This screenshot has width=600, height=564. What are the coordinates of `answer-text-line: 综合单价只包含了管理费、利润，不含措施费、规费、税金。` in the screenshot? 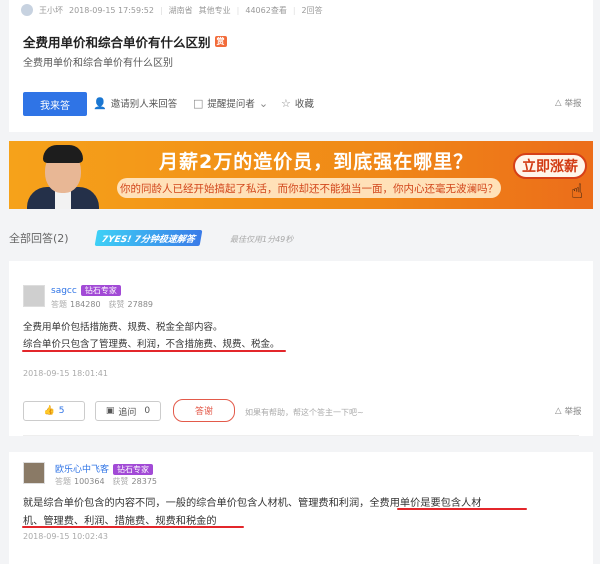 It's located at (151, 344).